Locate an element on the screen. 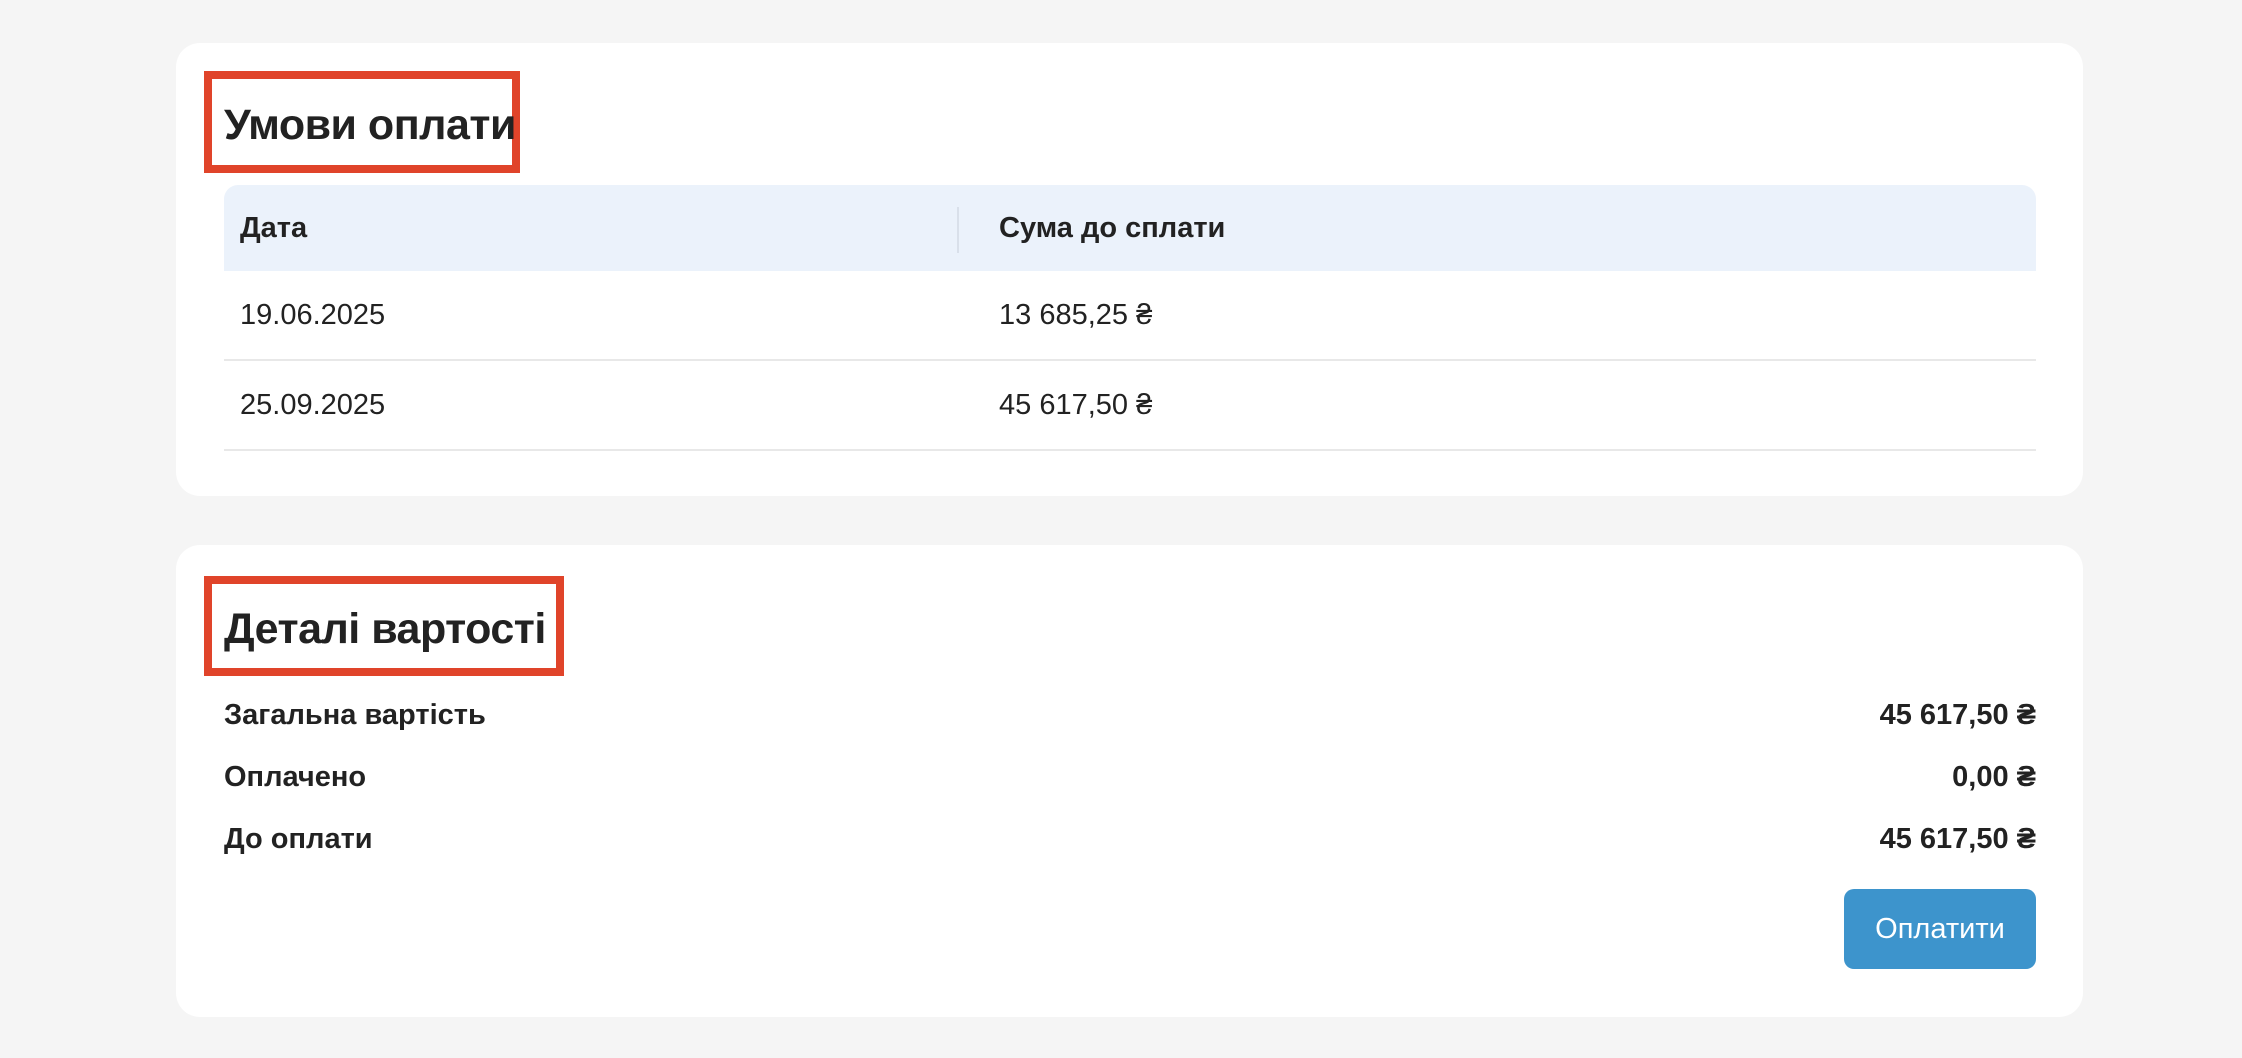 Image resolution: width=2242 pixels, height=1058 pixels. row-date: 19.06.2025 is located at coordinates (313, 315).